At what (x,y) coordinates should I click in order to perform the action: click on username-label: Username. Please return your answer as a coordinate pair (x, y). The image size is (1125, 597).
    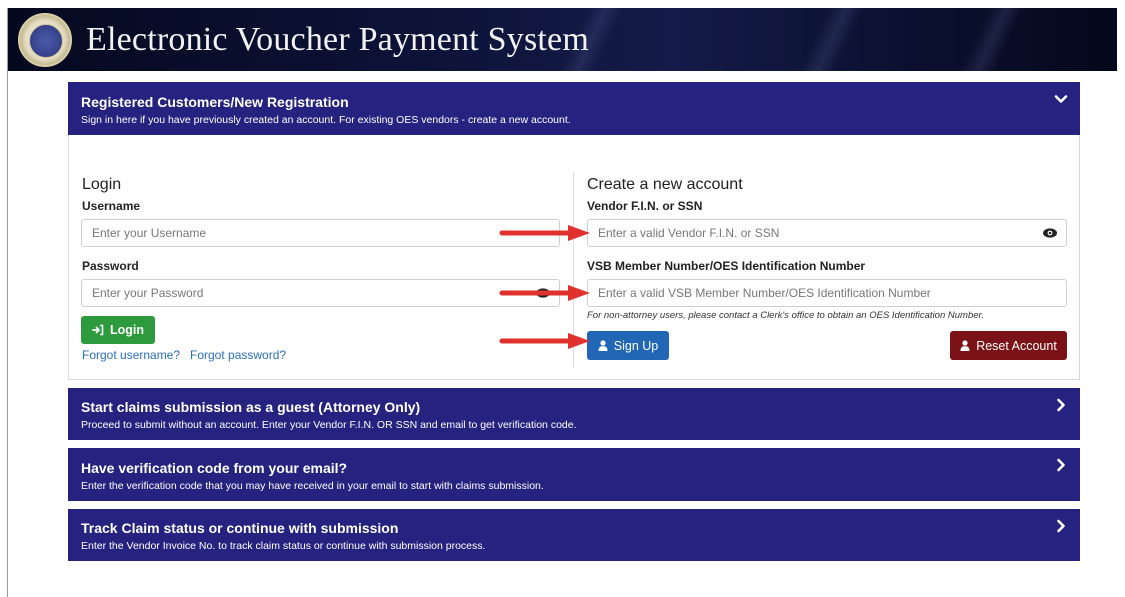
    Looking at the image, I should click on (111, 206).